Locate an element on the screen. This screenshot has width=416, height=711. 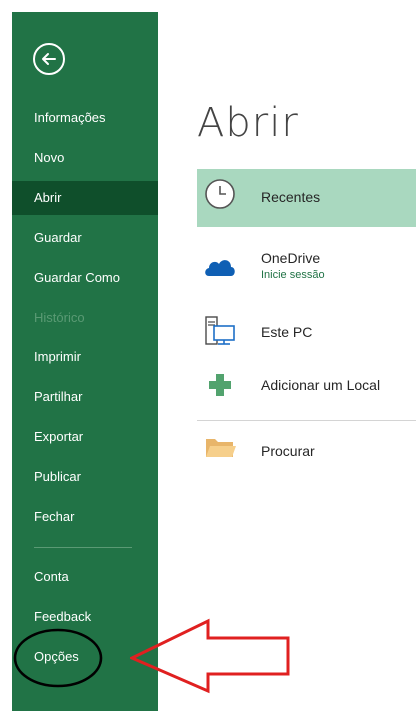
place-este-pc: Este PC is located at coordinates (306, 333).